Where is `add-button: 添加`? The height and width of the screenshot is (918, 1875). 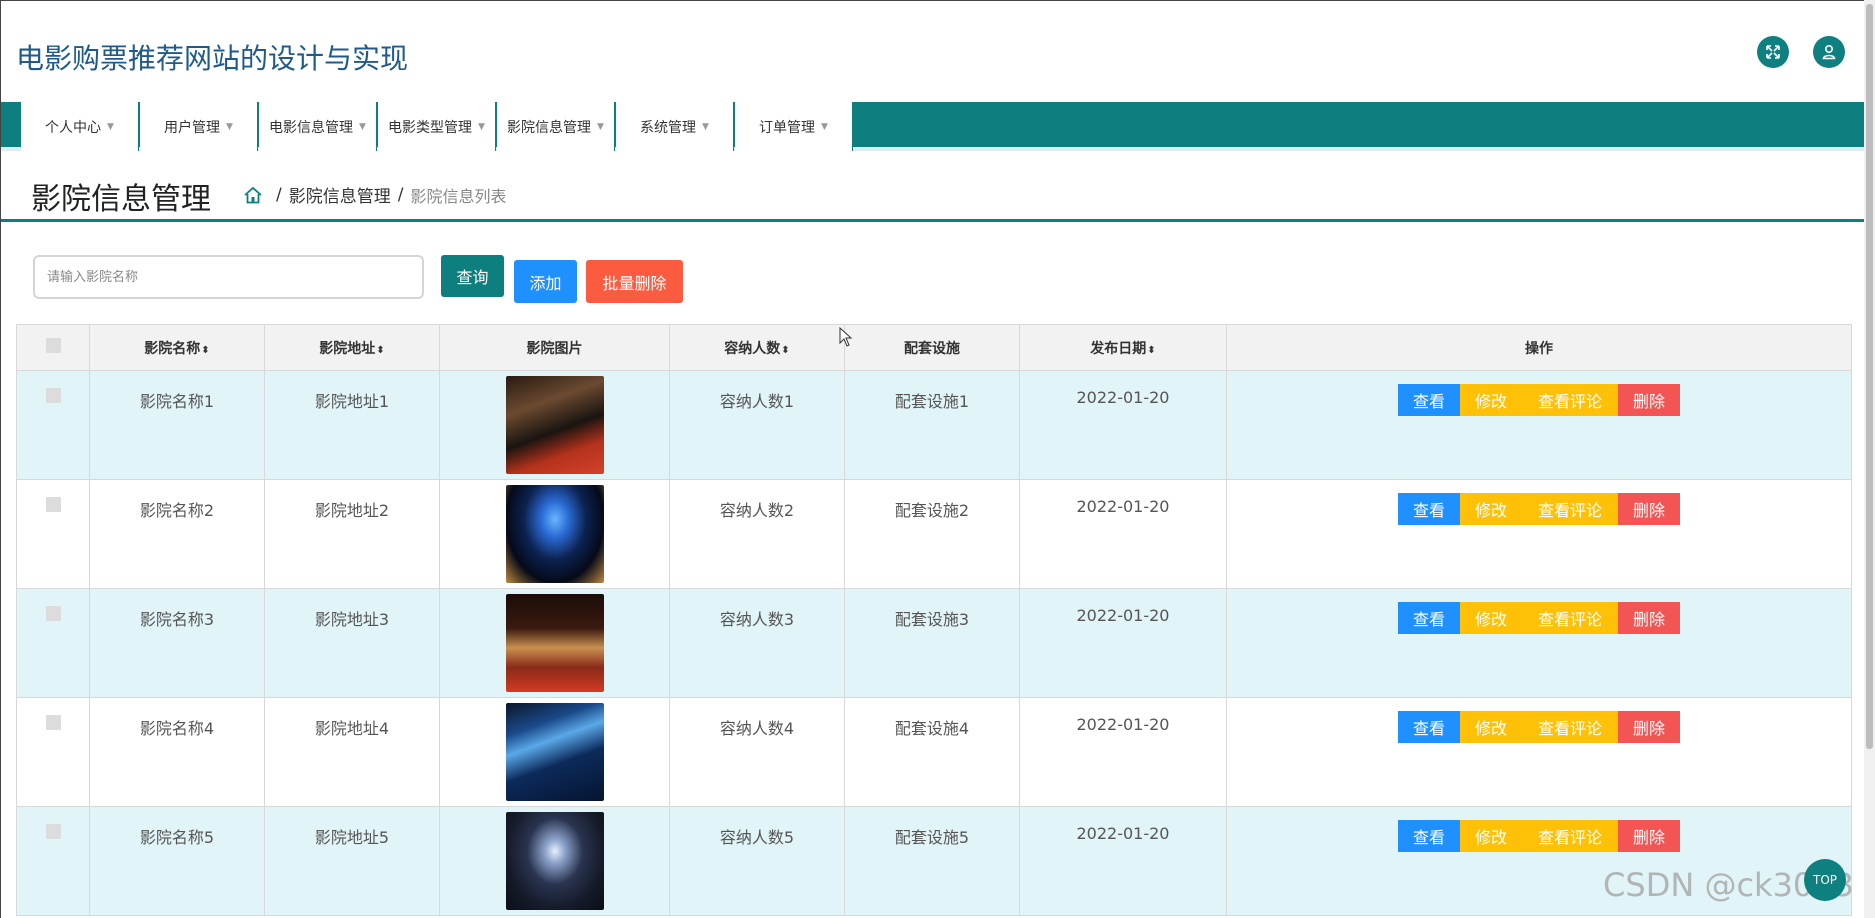
add-button: 添加 is located at coordinates (545, 281).